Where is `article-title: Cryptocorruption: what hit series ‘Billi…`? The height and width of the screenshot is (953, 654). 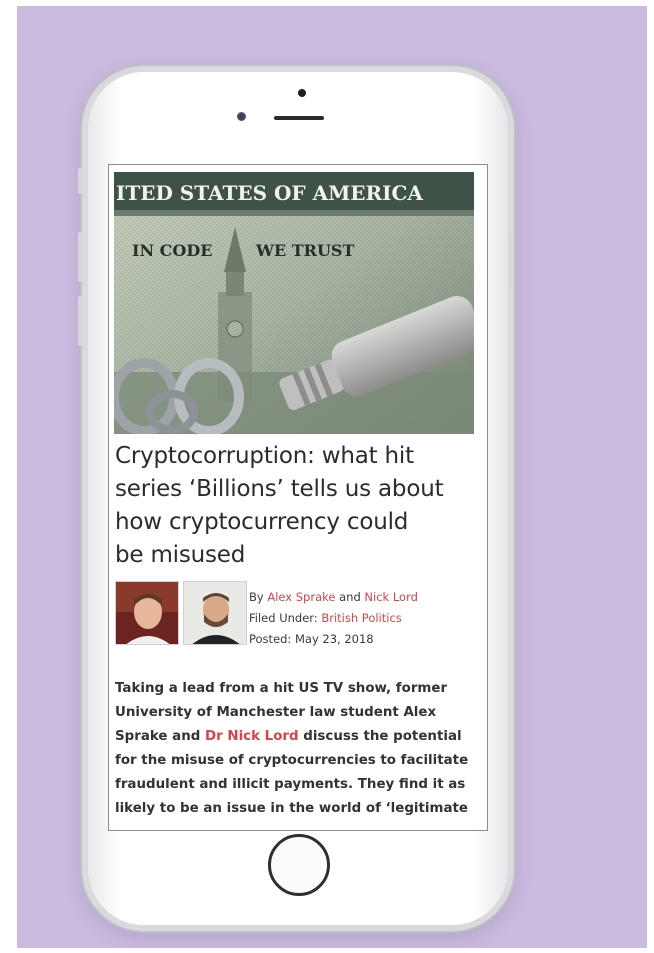
article-title: Cryptocorruption: what hit series ‘Billi… is located at coordinates (298, 506).